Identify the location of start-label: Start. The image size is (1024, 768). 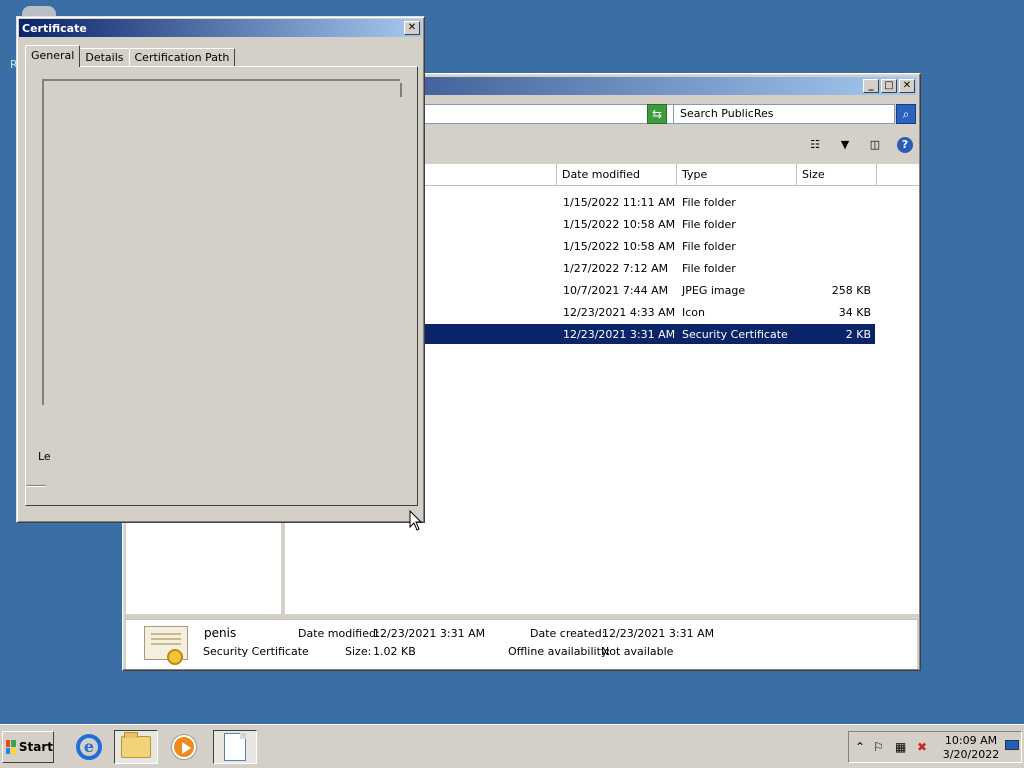
(35, 747).